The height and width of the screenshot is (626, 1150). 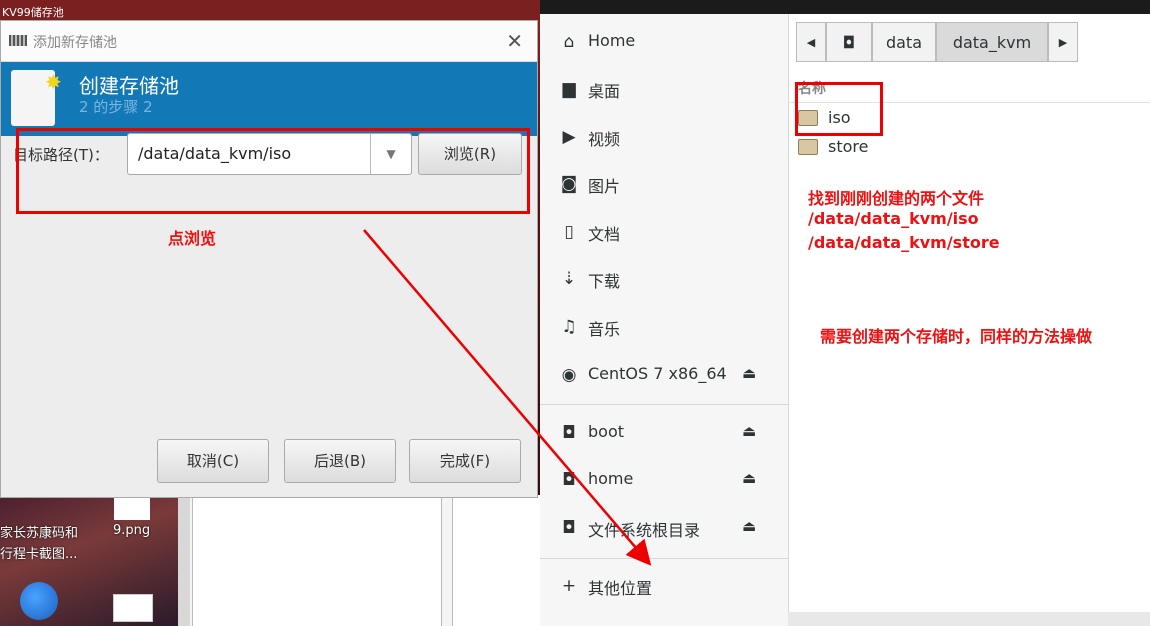 What do you see at coordinates (39, 531) in the screenshot?
I see `desktop-icon-label: 家长苏康码和` at bounding box center [39, 531].